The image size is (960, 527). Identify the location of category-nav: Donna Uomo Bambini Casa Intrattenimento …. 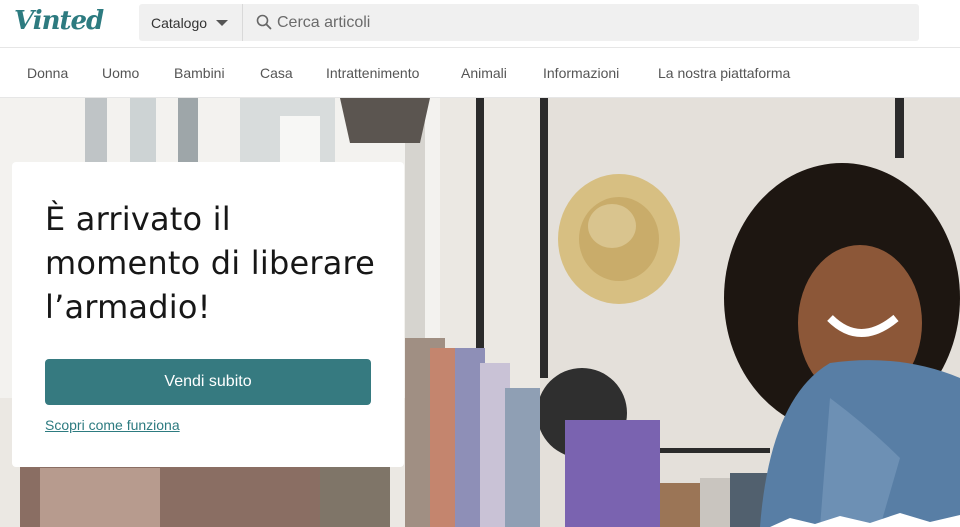
(480, 73).